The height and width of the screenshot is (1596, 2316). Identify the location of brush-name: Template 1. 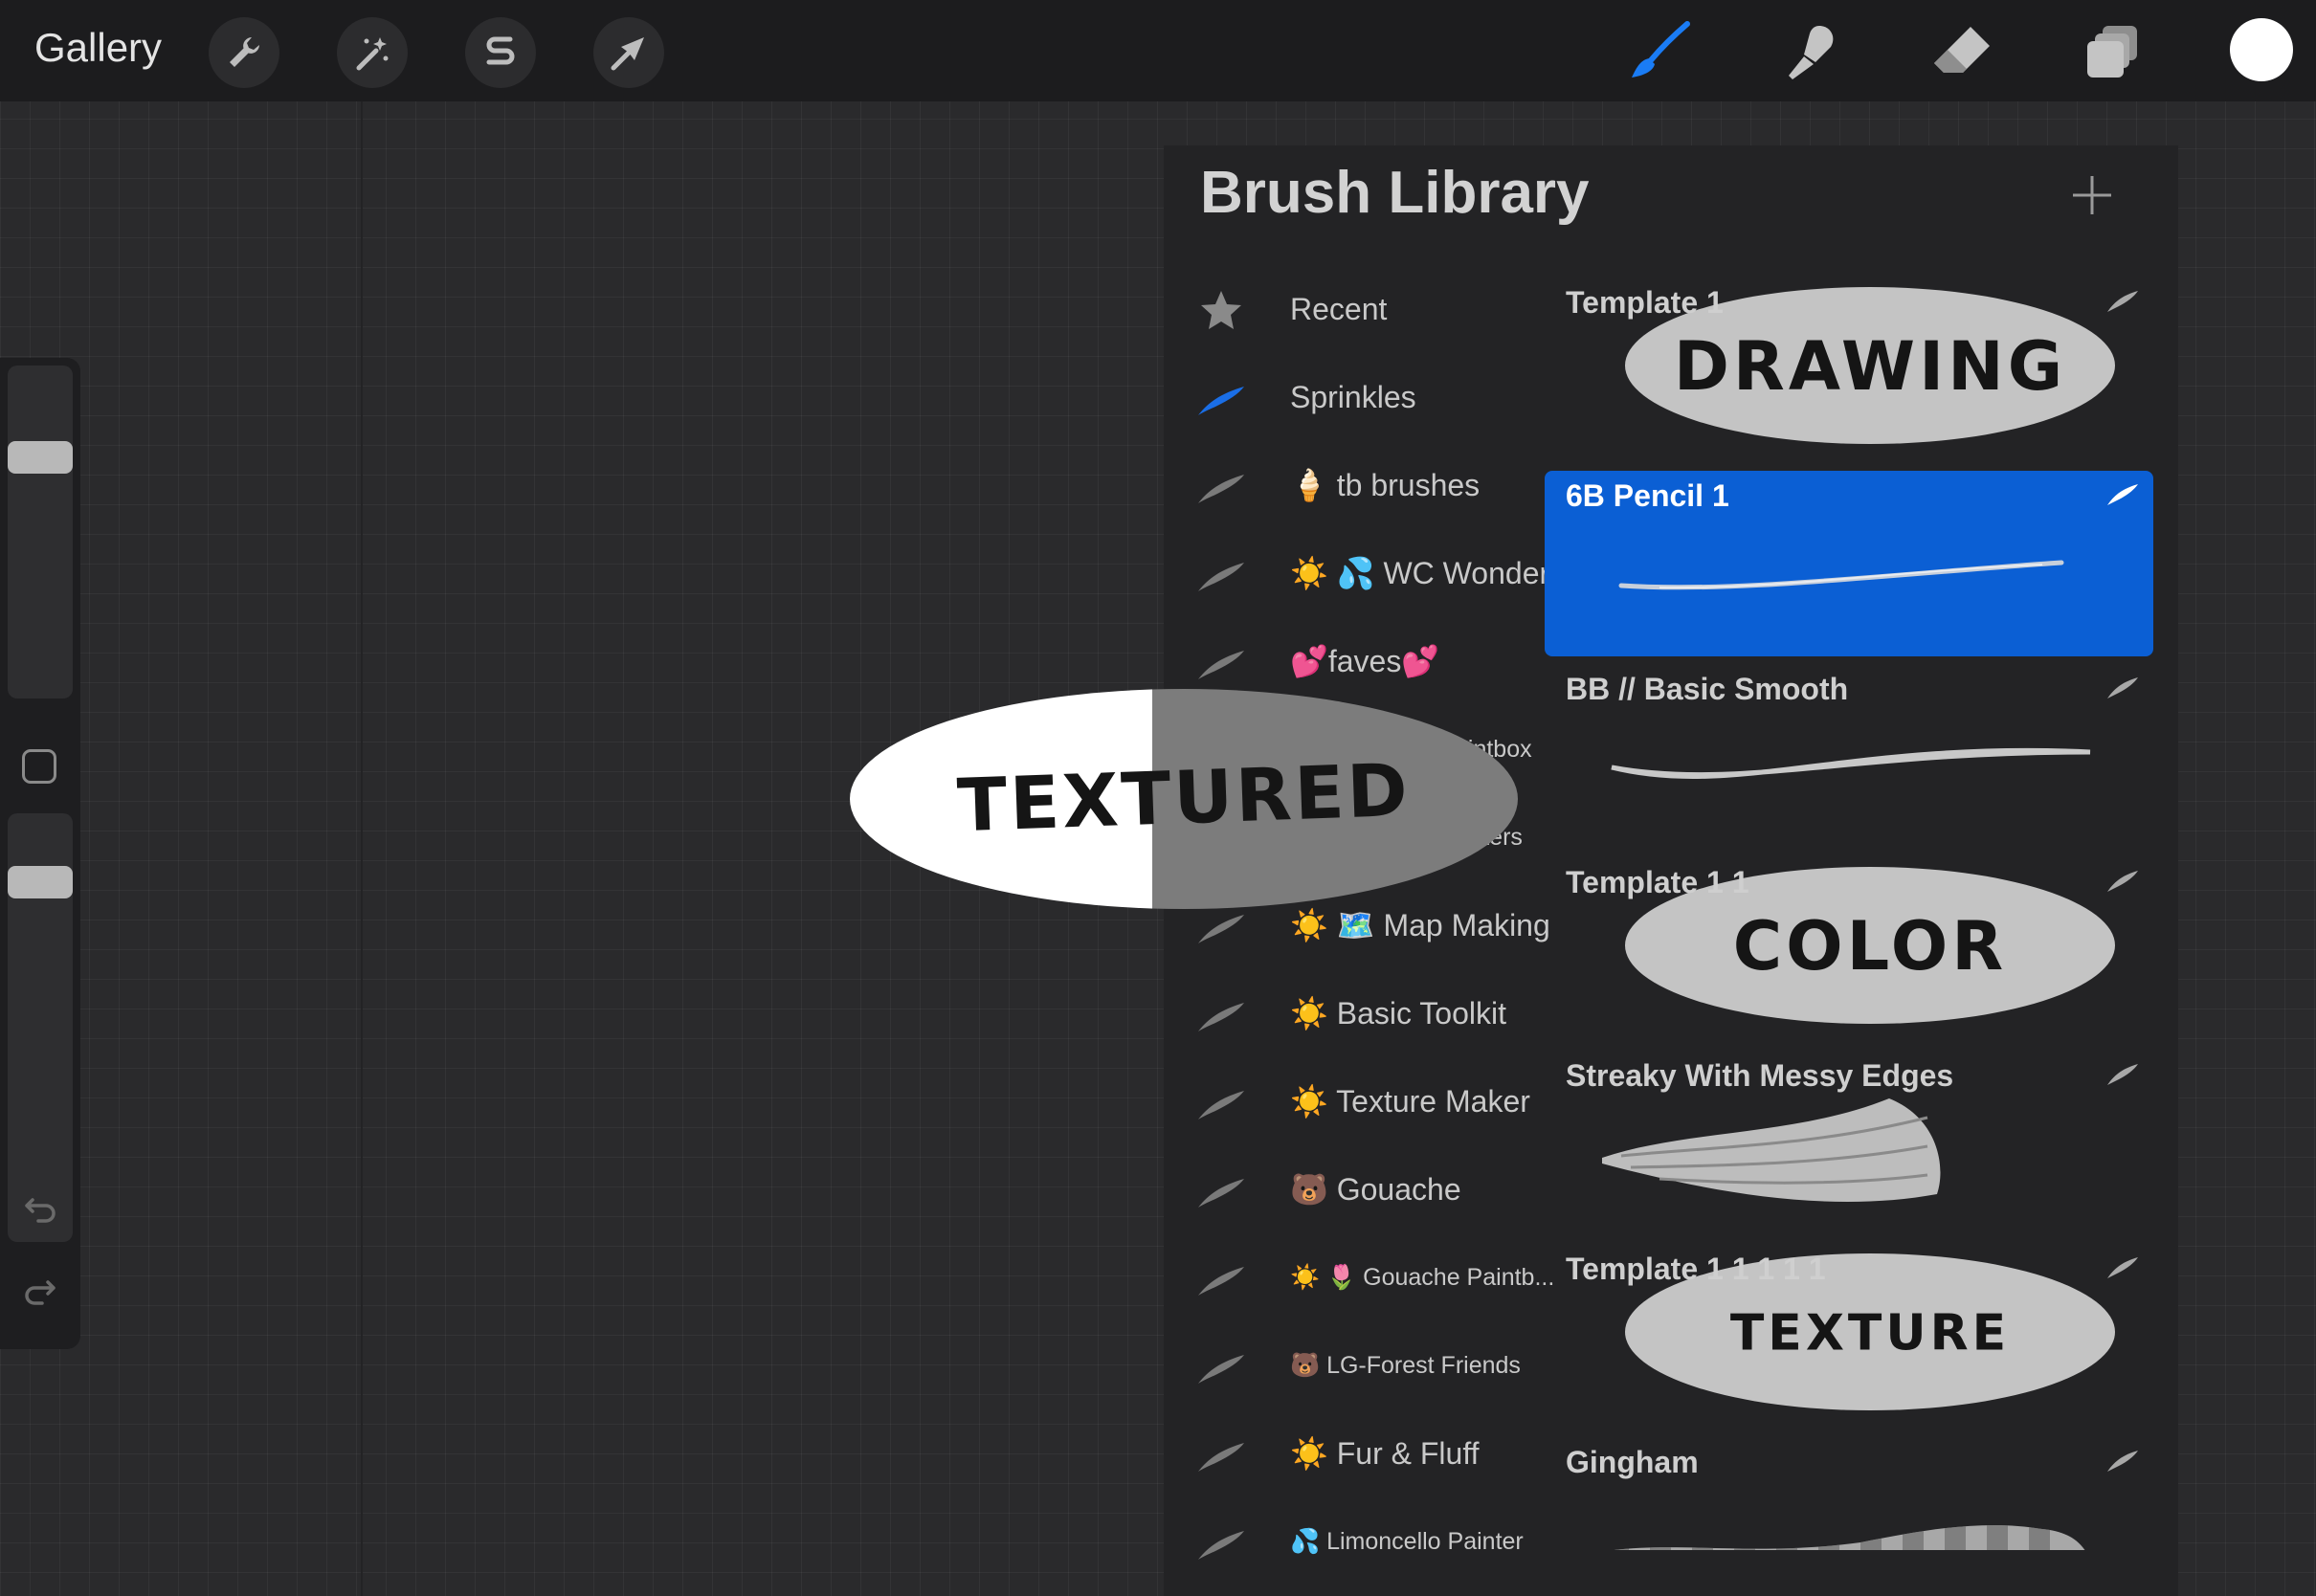
(1645, 303).